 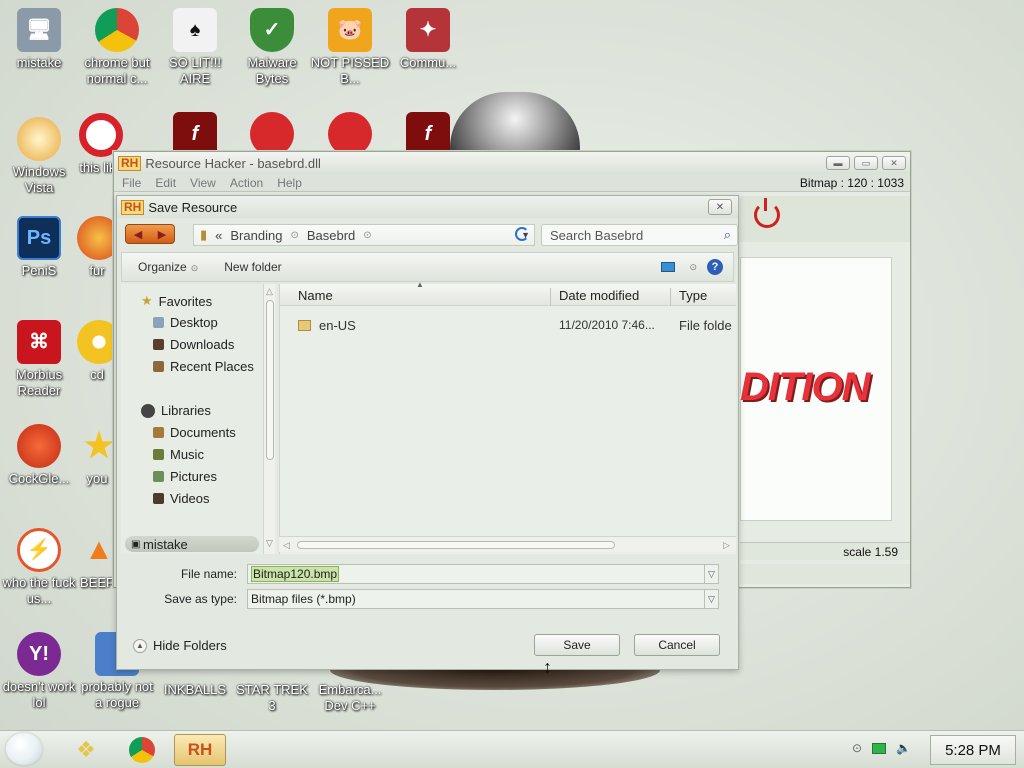 I want to click on power-icon, so click(x=767, y=213).